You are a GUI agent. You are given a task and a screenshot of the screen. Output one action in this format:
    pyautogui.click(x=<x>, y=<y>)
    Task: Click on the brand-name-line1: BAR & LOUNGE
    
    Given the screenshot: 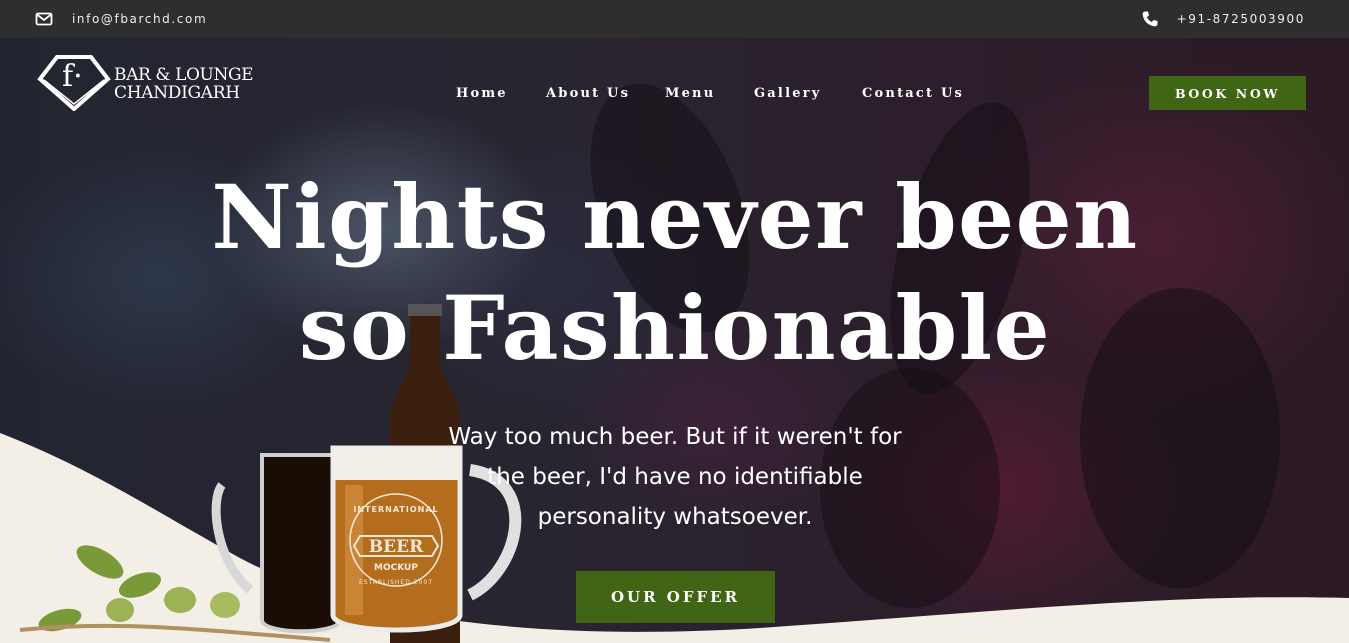 What is the action you would take?
    pyautogui.click(x=184, y=75)
    